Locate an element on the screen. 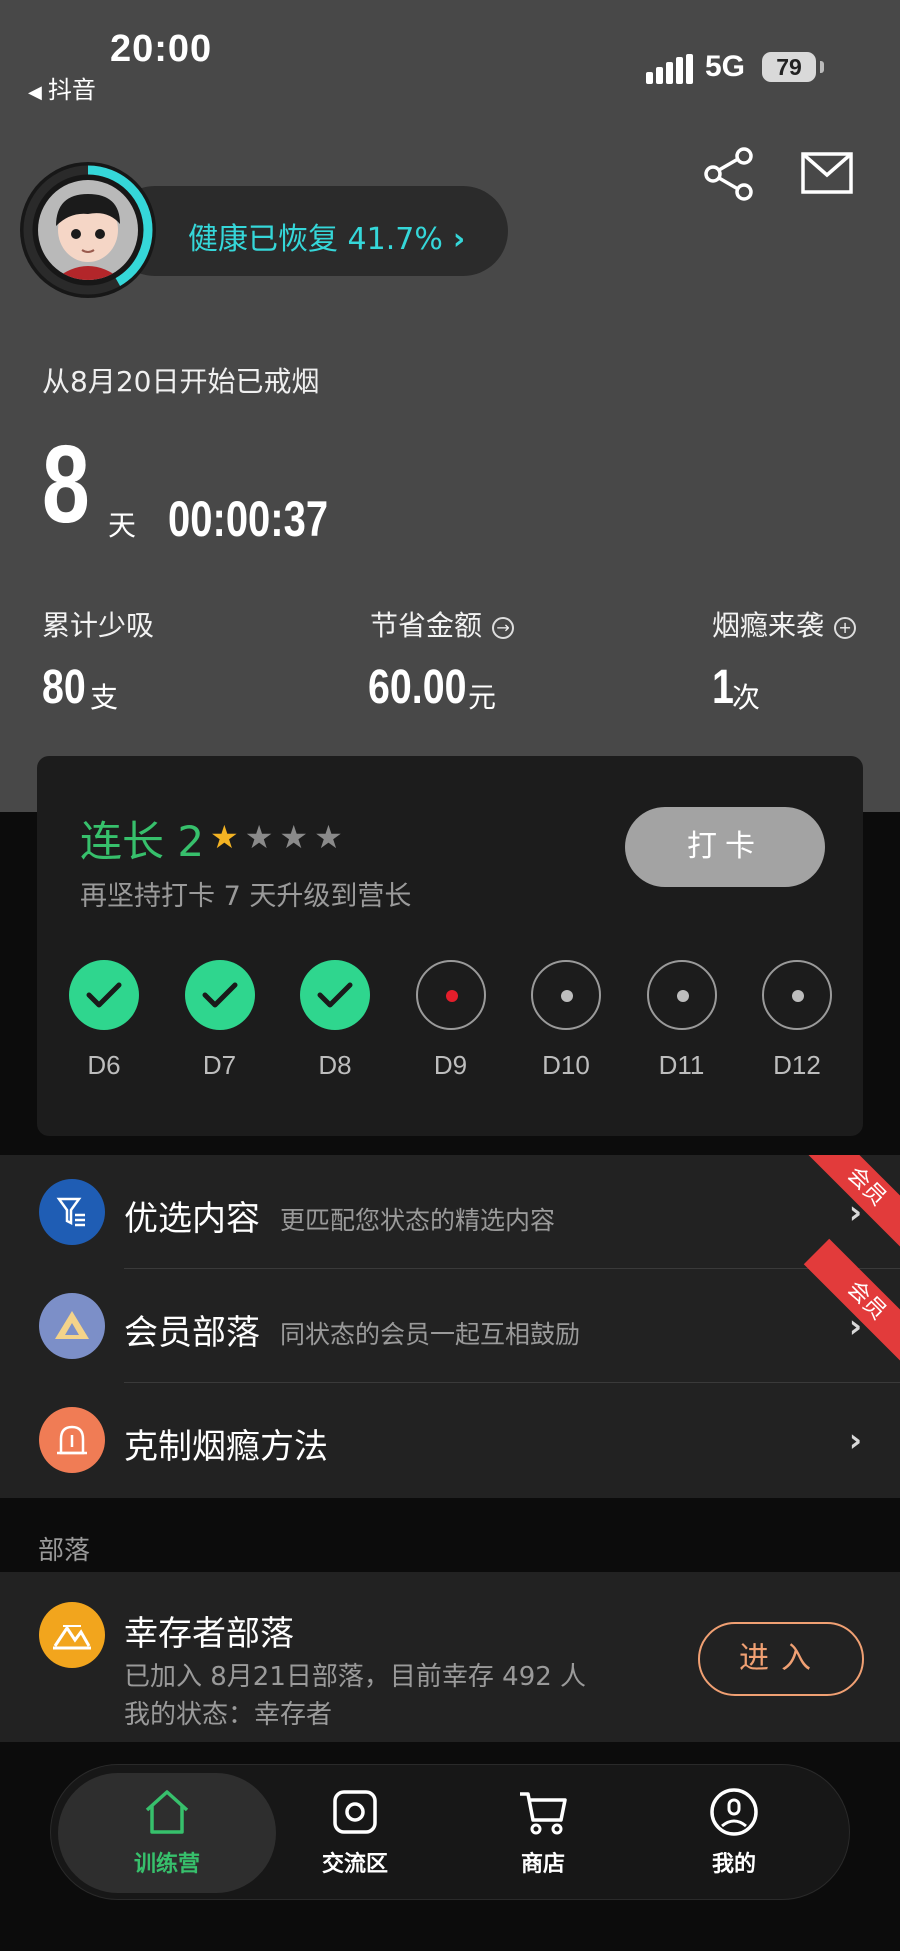  triangle-icon is located at coordinates (72, 1326).